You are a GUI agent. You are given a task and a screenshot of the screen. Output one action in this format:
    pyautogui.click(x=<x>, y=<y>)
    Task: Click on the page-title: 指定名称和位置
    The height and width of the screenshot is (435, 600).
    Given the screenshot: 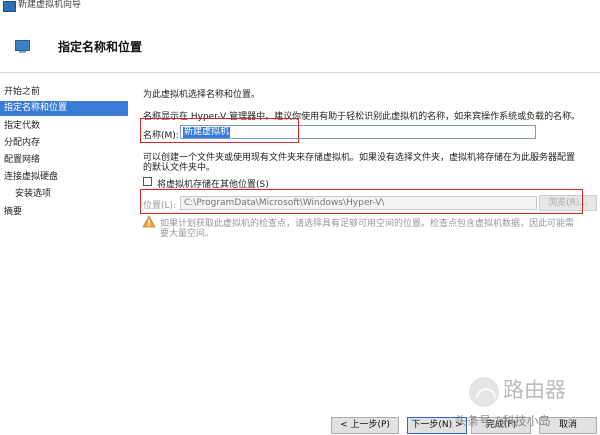 What is the action you would take?
    pyautogui.click(x=100, y=47)
    